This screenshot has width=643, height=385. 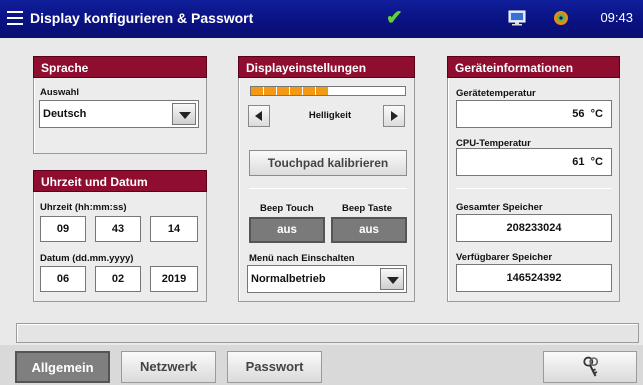 I want to click on monitor-icon, so click(x=517, y=18).